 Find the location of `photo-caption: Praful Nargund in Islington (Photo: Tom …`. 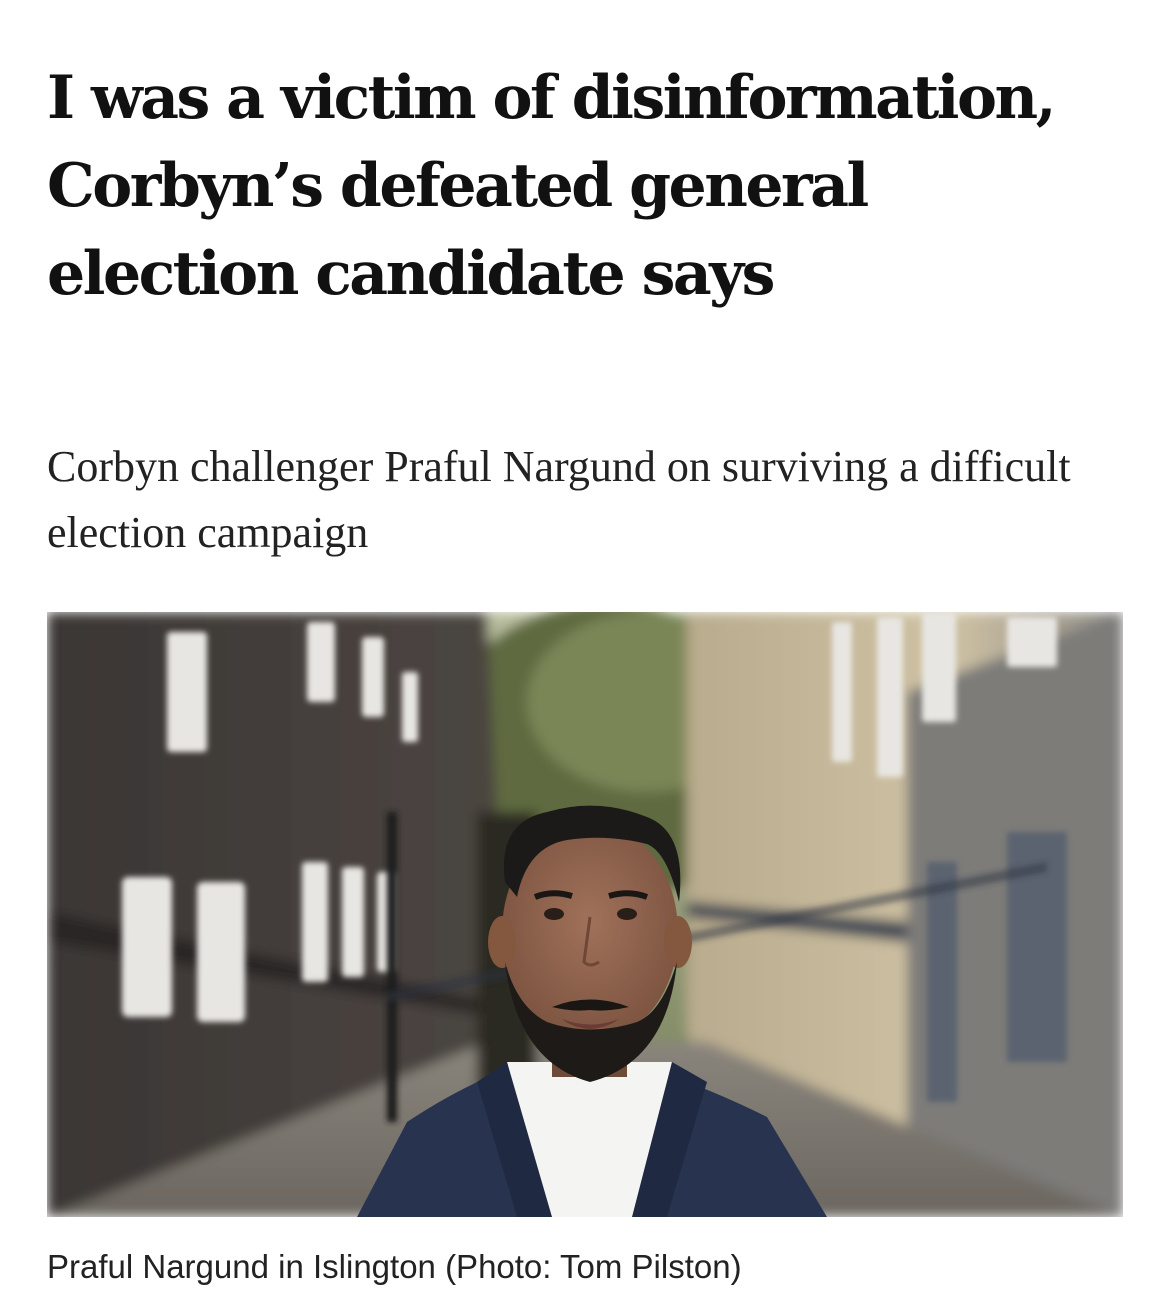

photo-caption: Praful Nargund in Islington (Photo: Tom … is located at coordinates (394, 1266).